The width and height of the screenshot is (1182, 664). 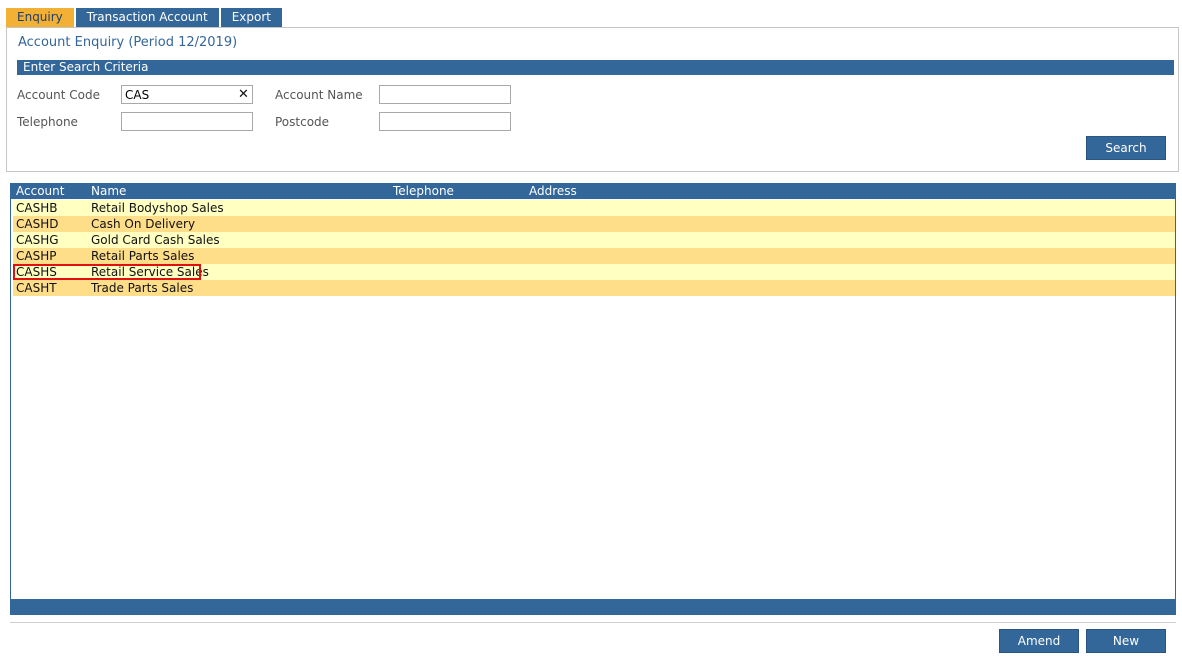 I want to click on telephone-label: Telephone, so click(x=47, y=122).